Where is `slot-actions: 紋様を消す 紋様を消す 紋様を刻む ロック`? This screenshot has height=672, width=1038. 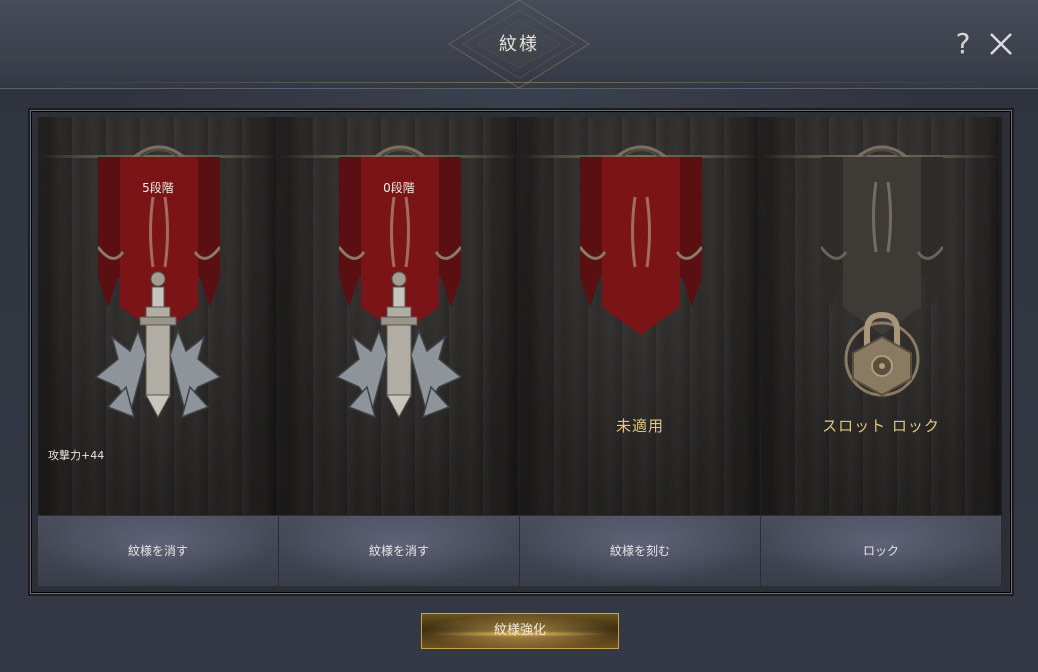 slot-actions: 紋様を消す 紋様を消す 紋様を刻む ロック is located at coordinates (520, 551).